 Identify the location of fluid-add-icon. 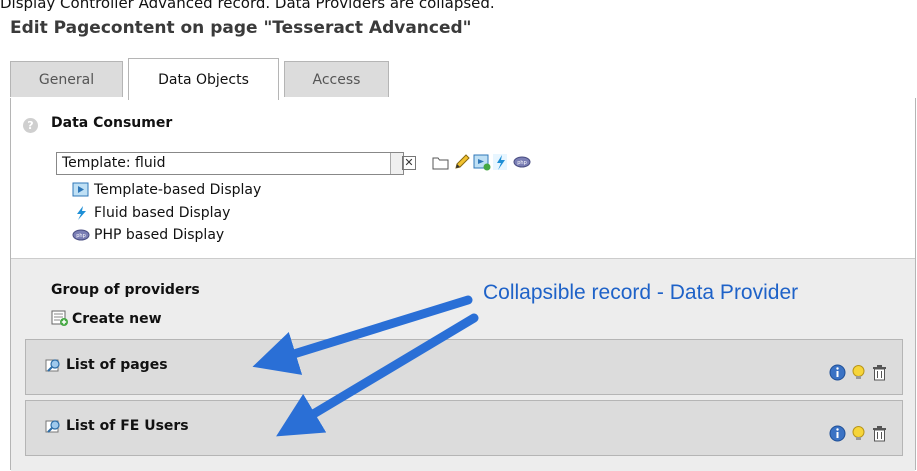
(500, 162).